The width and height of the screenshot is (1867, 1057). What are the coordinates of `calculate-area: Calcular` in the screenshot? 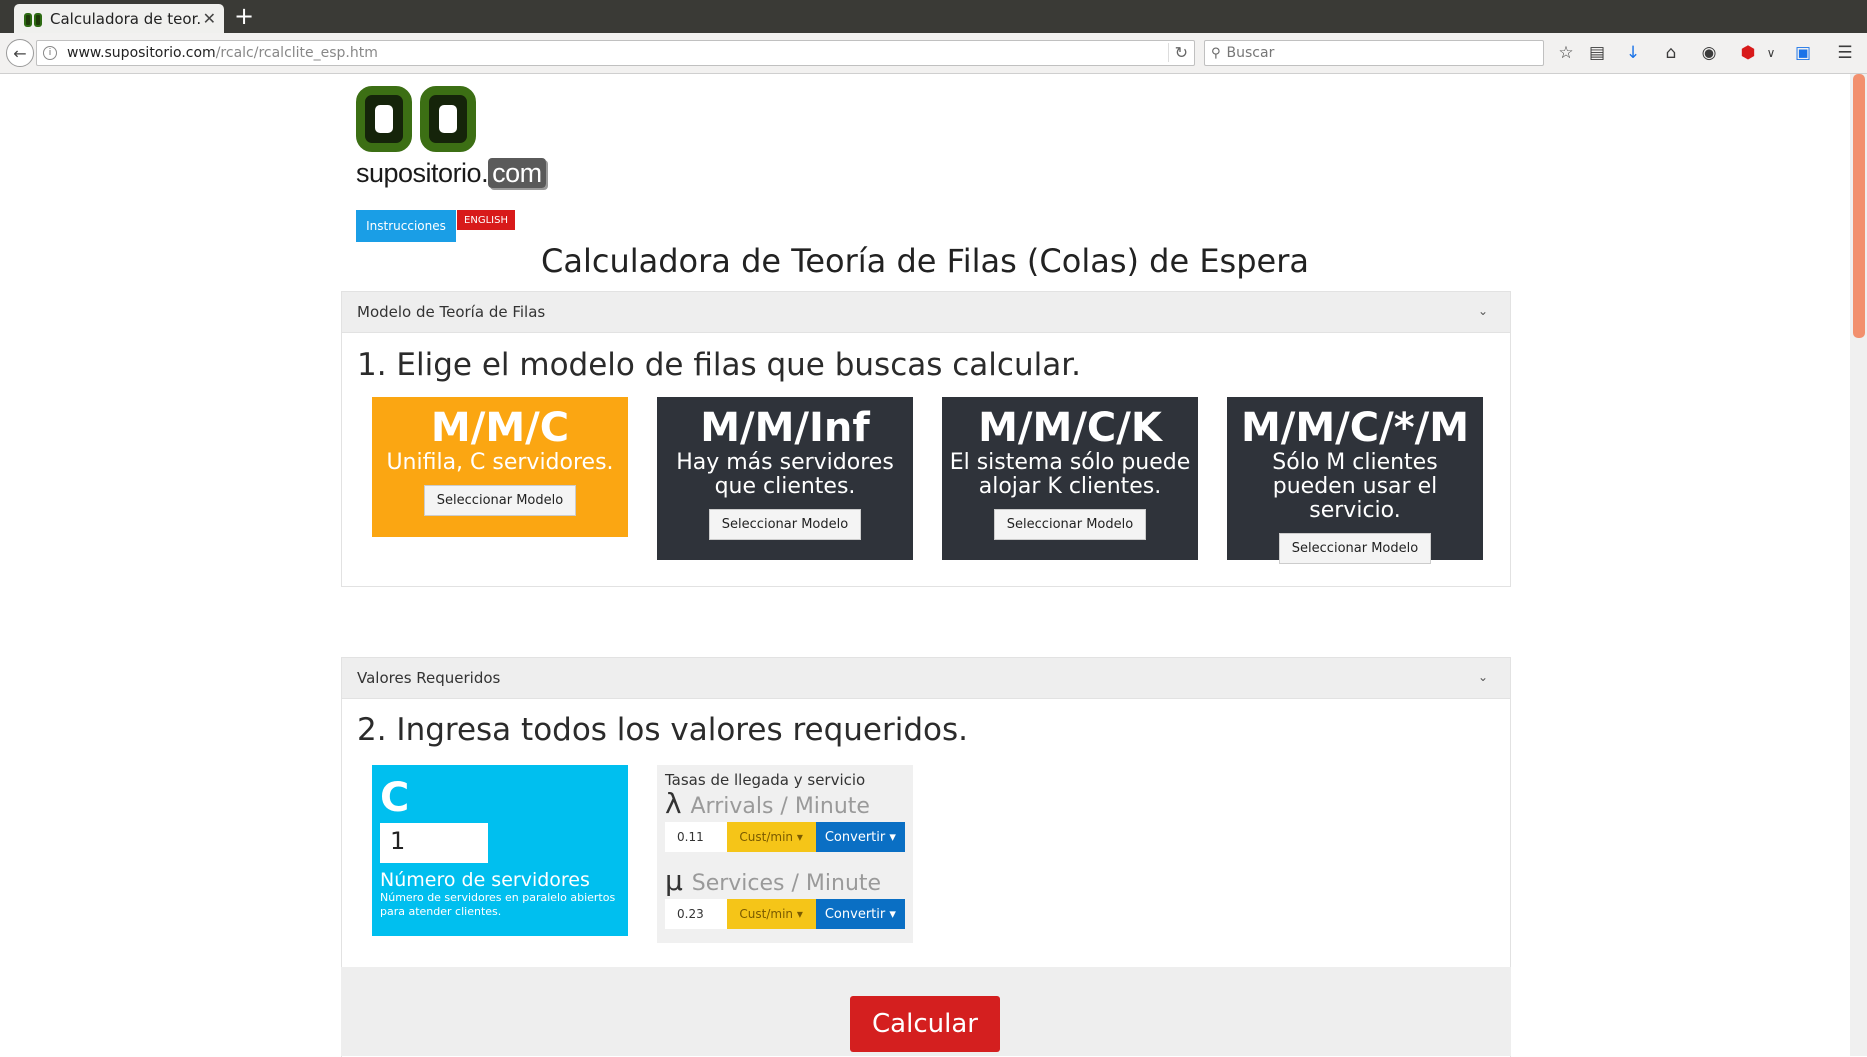 It's located at (926, 1011).